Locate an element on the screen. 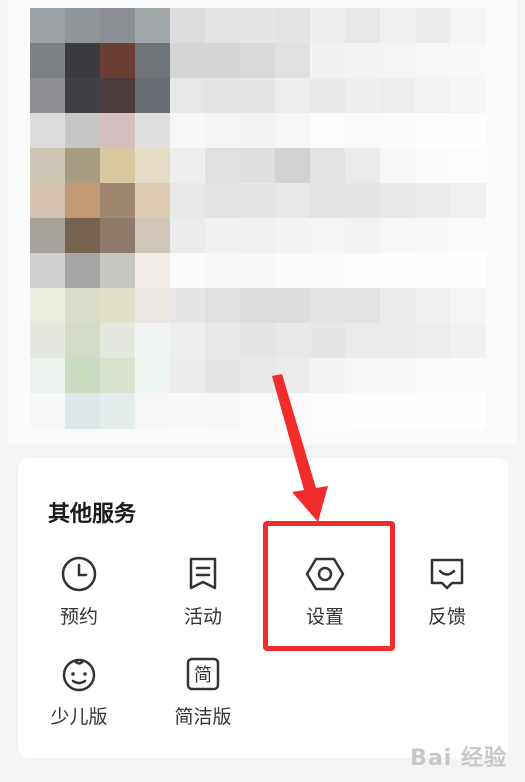 The height and width of the screenshot is (782, 525). service-label: 预约 is located at coordinates (78, 617).